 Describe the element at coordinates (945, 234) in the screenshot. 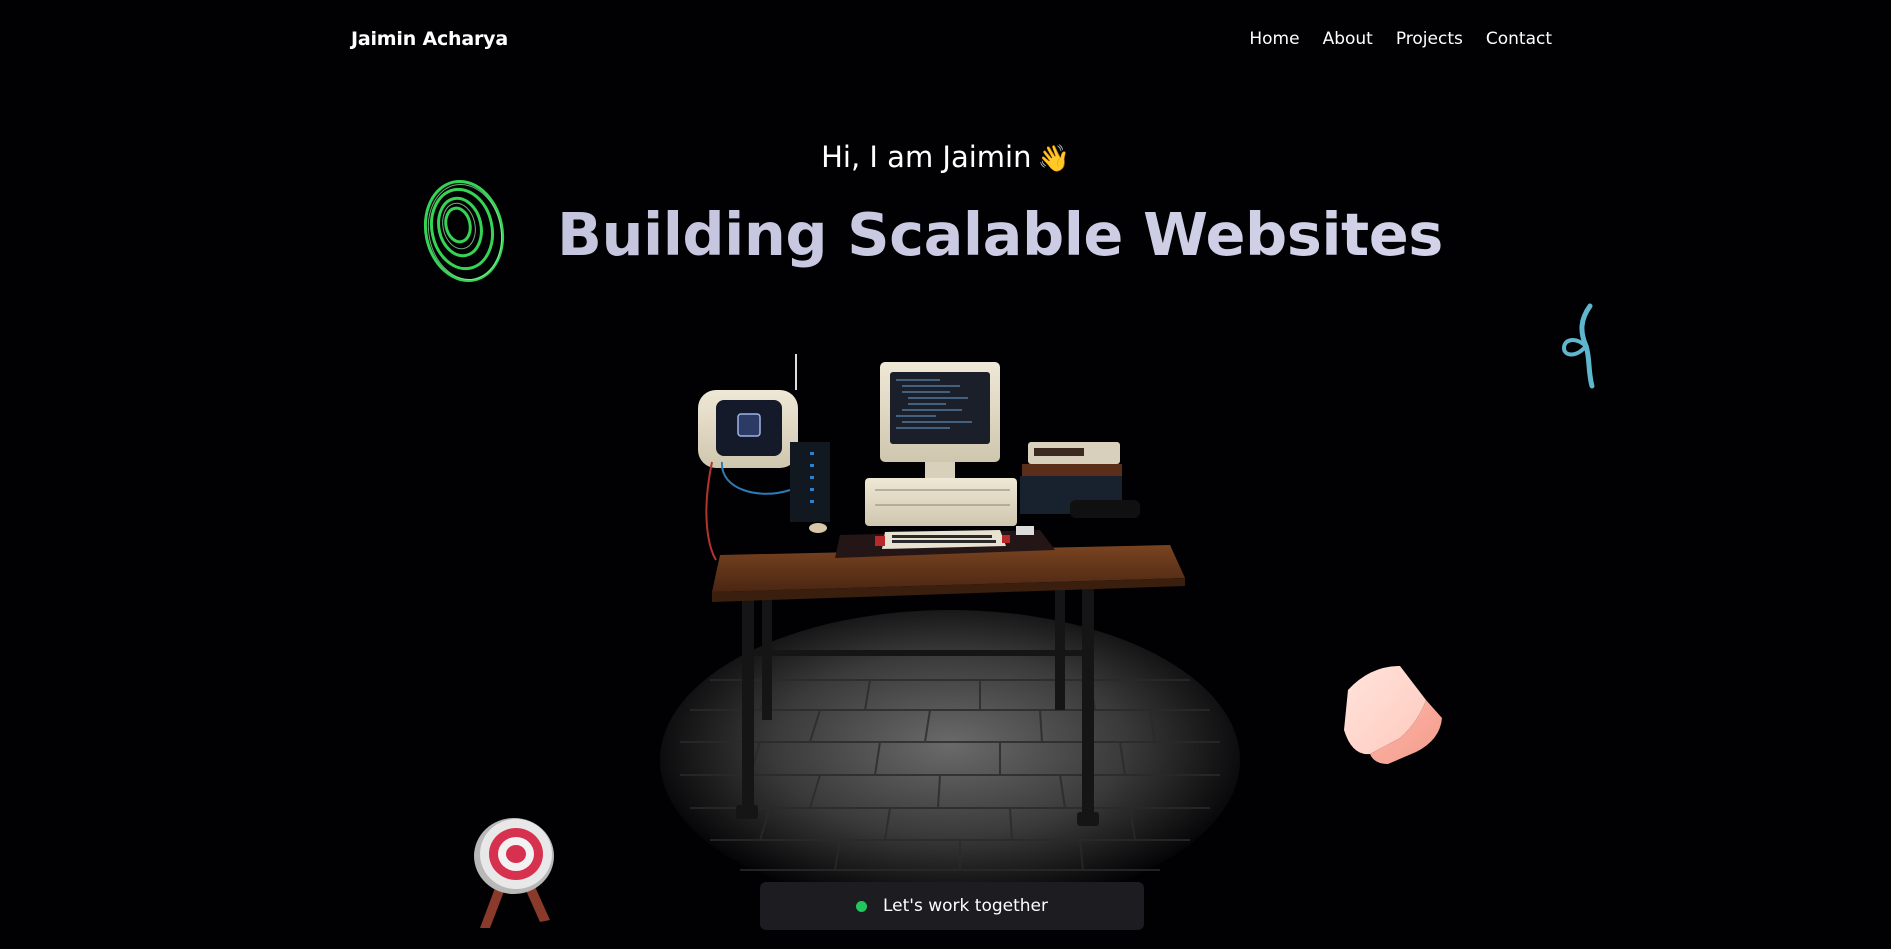

I see `hero-headline: Building Scalable Websites` at that location.